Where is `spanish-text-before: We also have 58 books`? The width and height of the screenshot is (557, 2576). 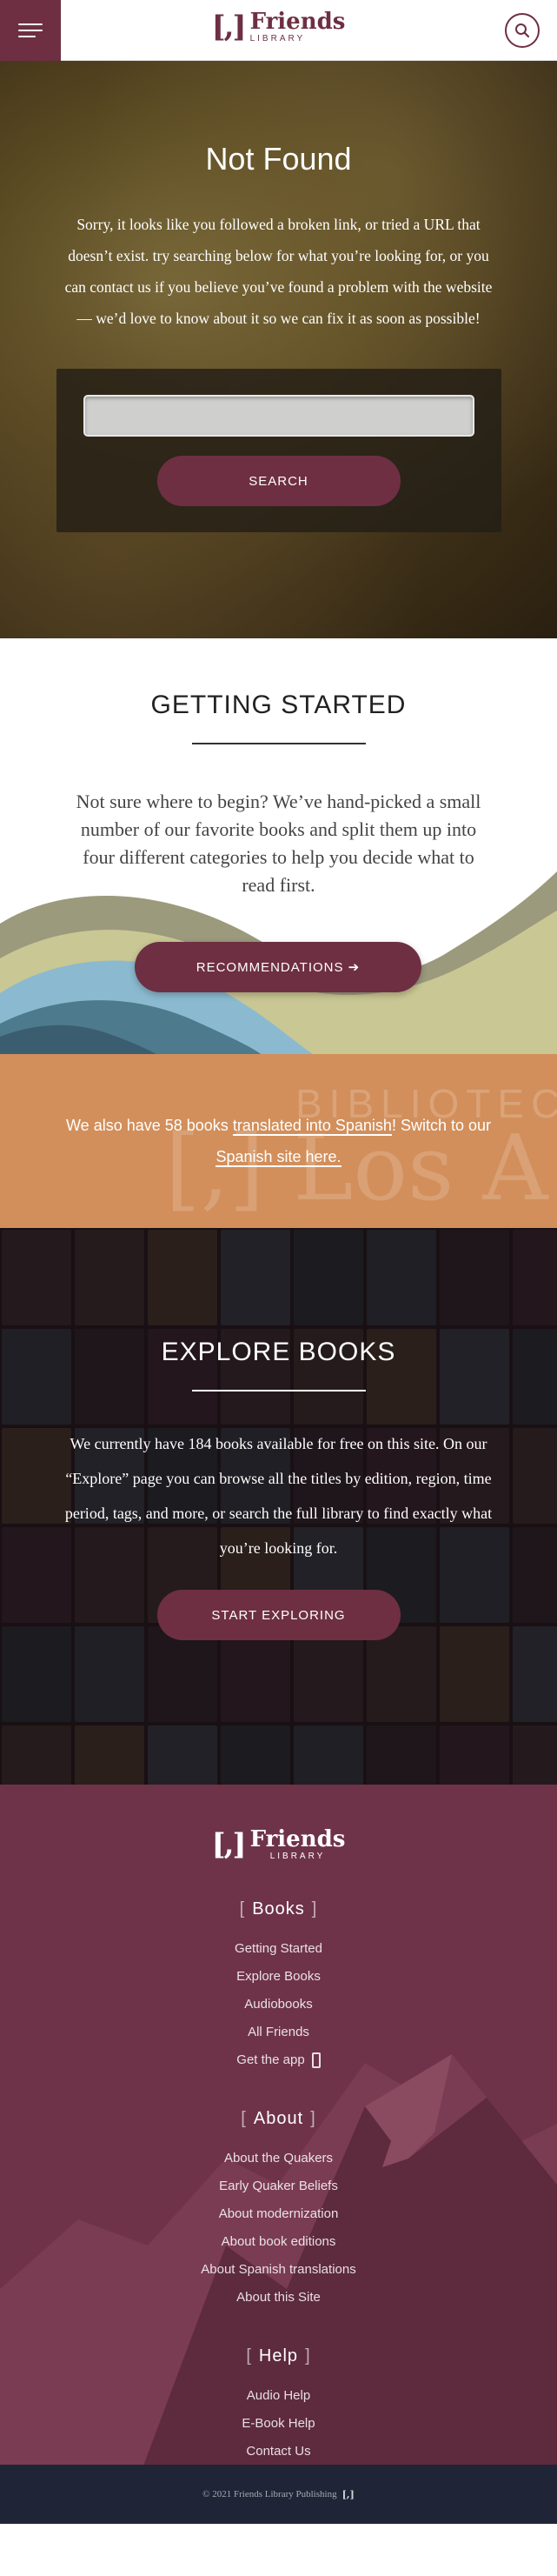 spanish-text-before: We also have 58 books is located at coordinates (149, 1125).